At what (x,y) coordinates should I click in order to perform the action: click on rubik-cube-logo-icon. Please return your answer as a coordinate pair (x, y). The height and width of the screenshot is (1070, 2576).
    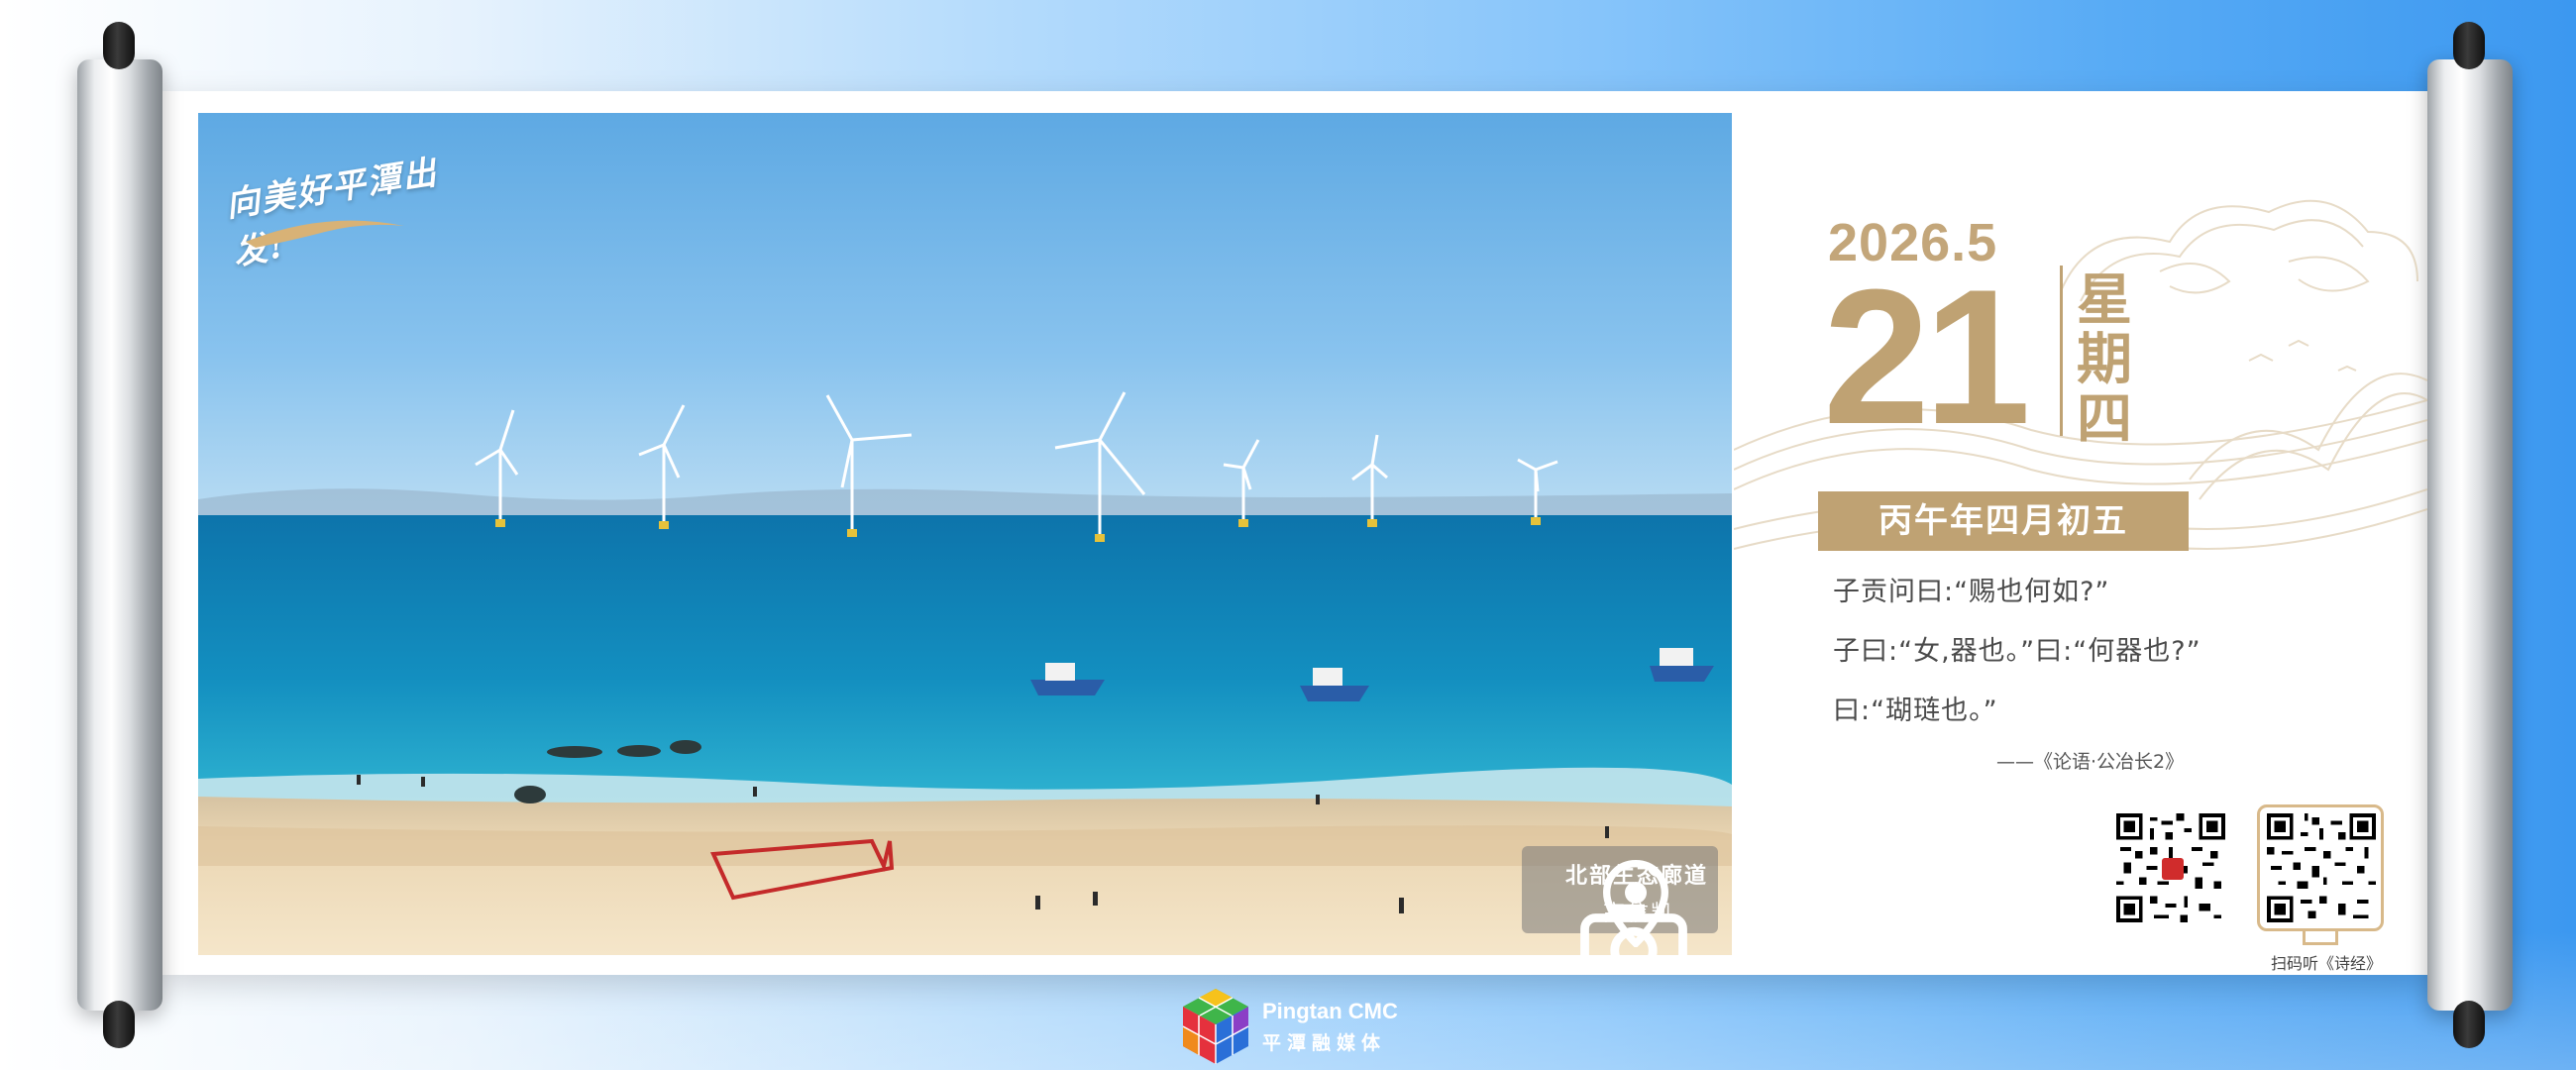
    Looking at the image, I should click on (1216, 1026).